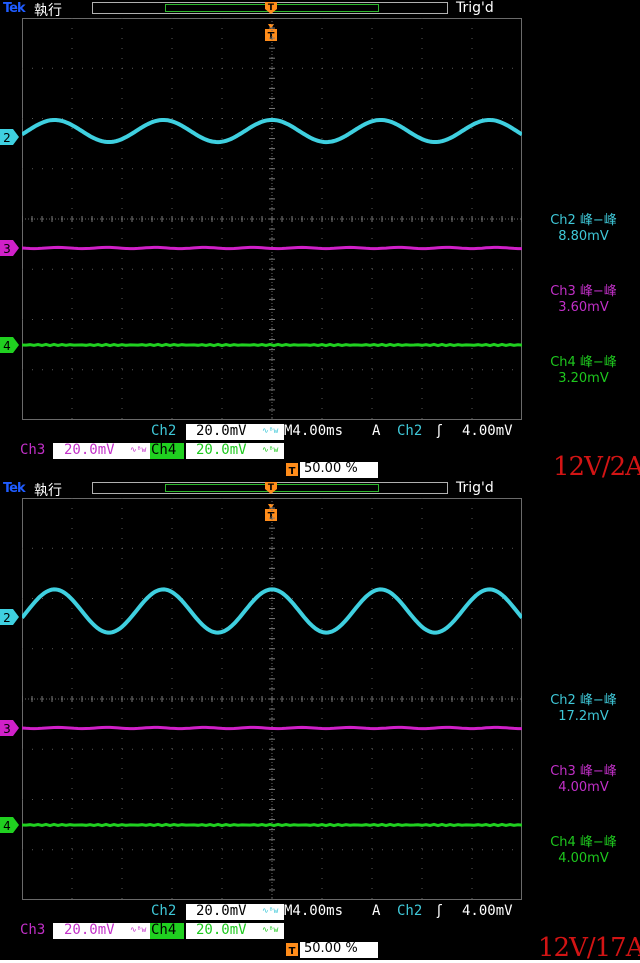 The image size is (640, 963). Describe the element at coordinates (583, 716) in the screenshot. I see `measurement-value: 17.2mV` at that location.